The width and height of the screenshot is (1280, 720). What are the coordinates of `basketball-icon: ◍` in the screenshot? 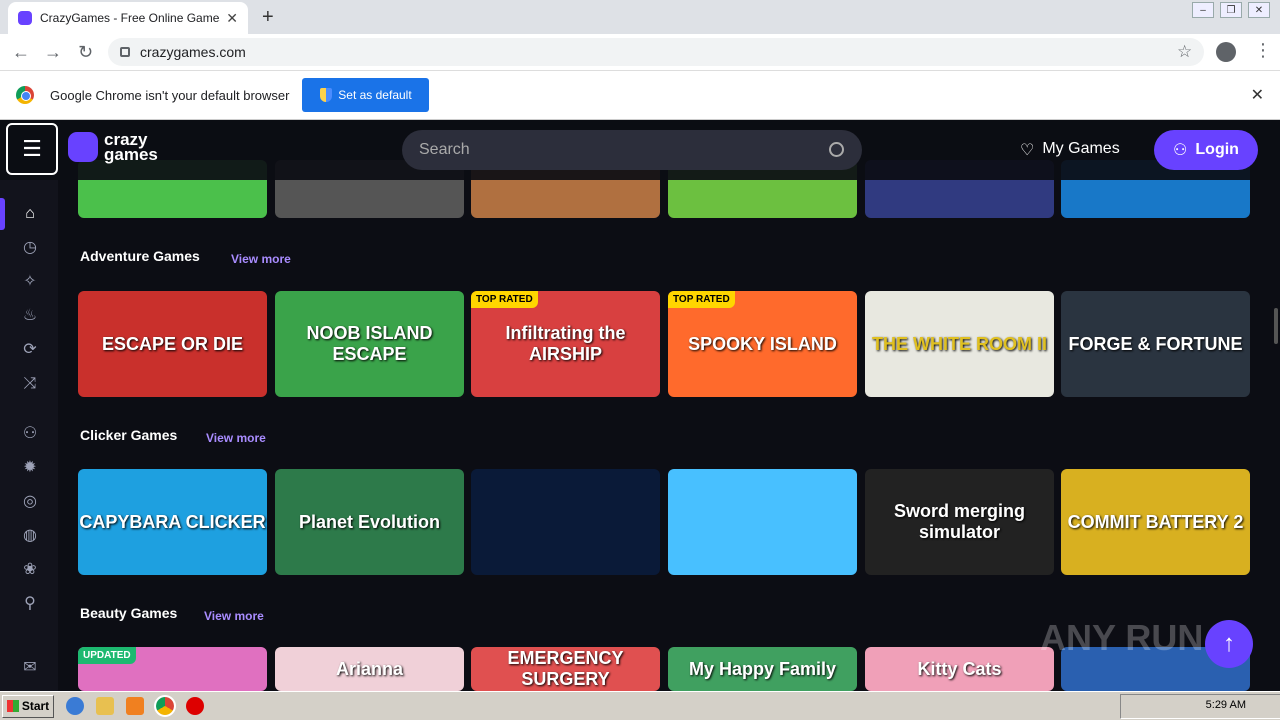 It's located at (30, 536).